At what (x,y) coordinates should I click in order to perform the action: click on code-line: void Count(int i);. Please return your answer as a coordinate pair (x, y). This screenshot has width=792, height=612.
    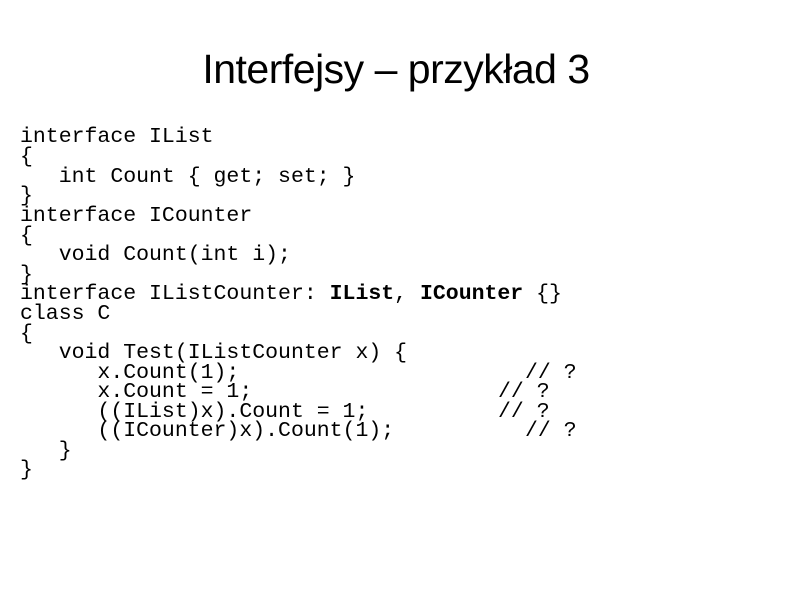
    Looking at the image, I should click on (155, 255).